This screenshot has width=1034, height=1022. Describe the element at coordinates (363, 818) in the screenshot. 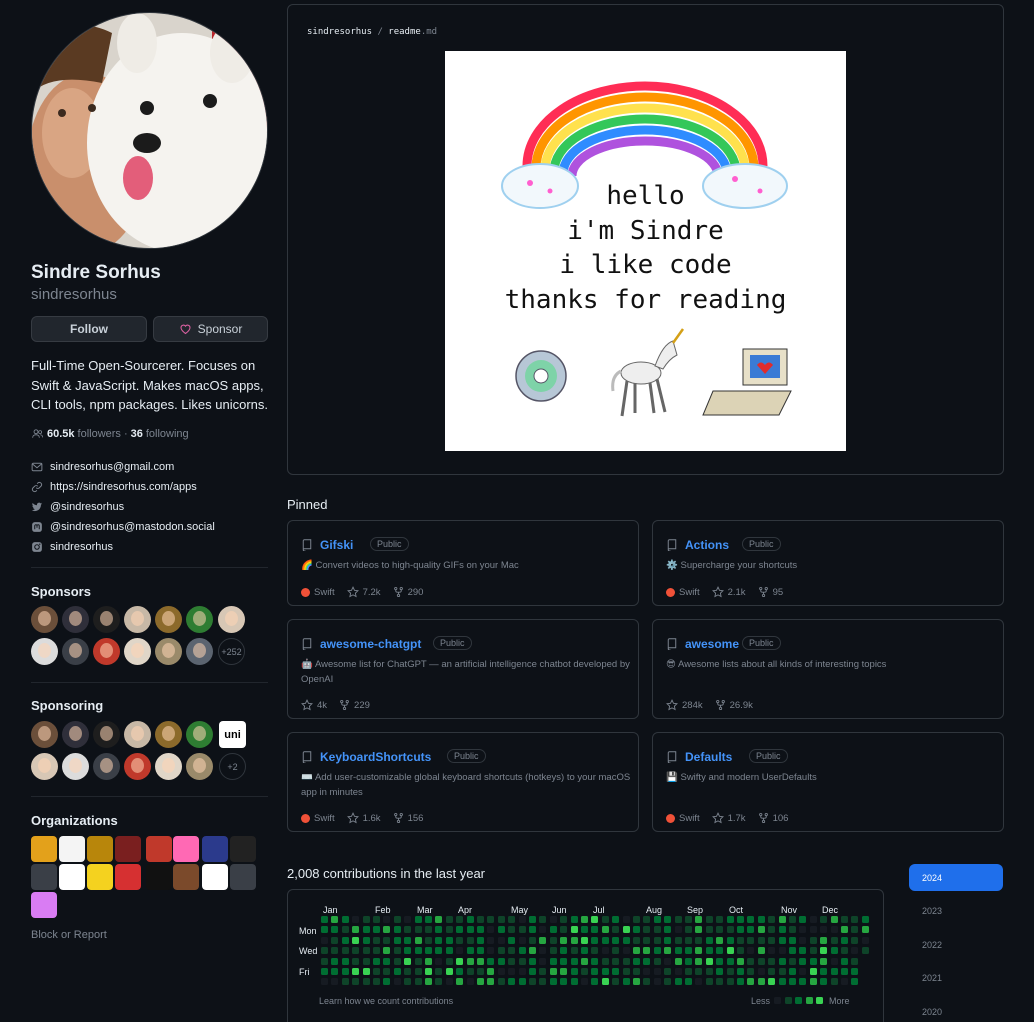

I see `stars: 1.6k` at that location.